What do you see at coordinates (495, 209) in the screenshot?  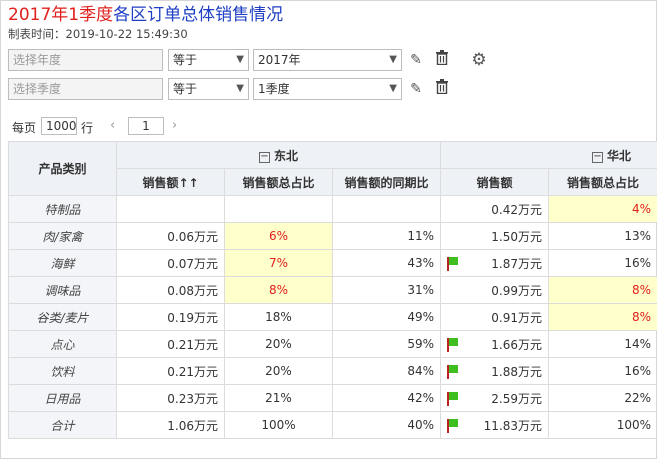 I see `value-cell: 0.42万元` at bounding box center [495, 209].